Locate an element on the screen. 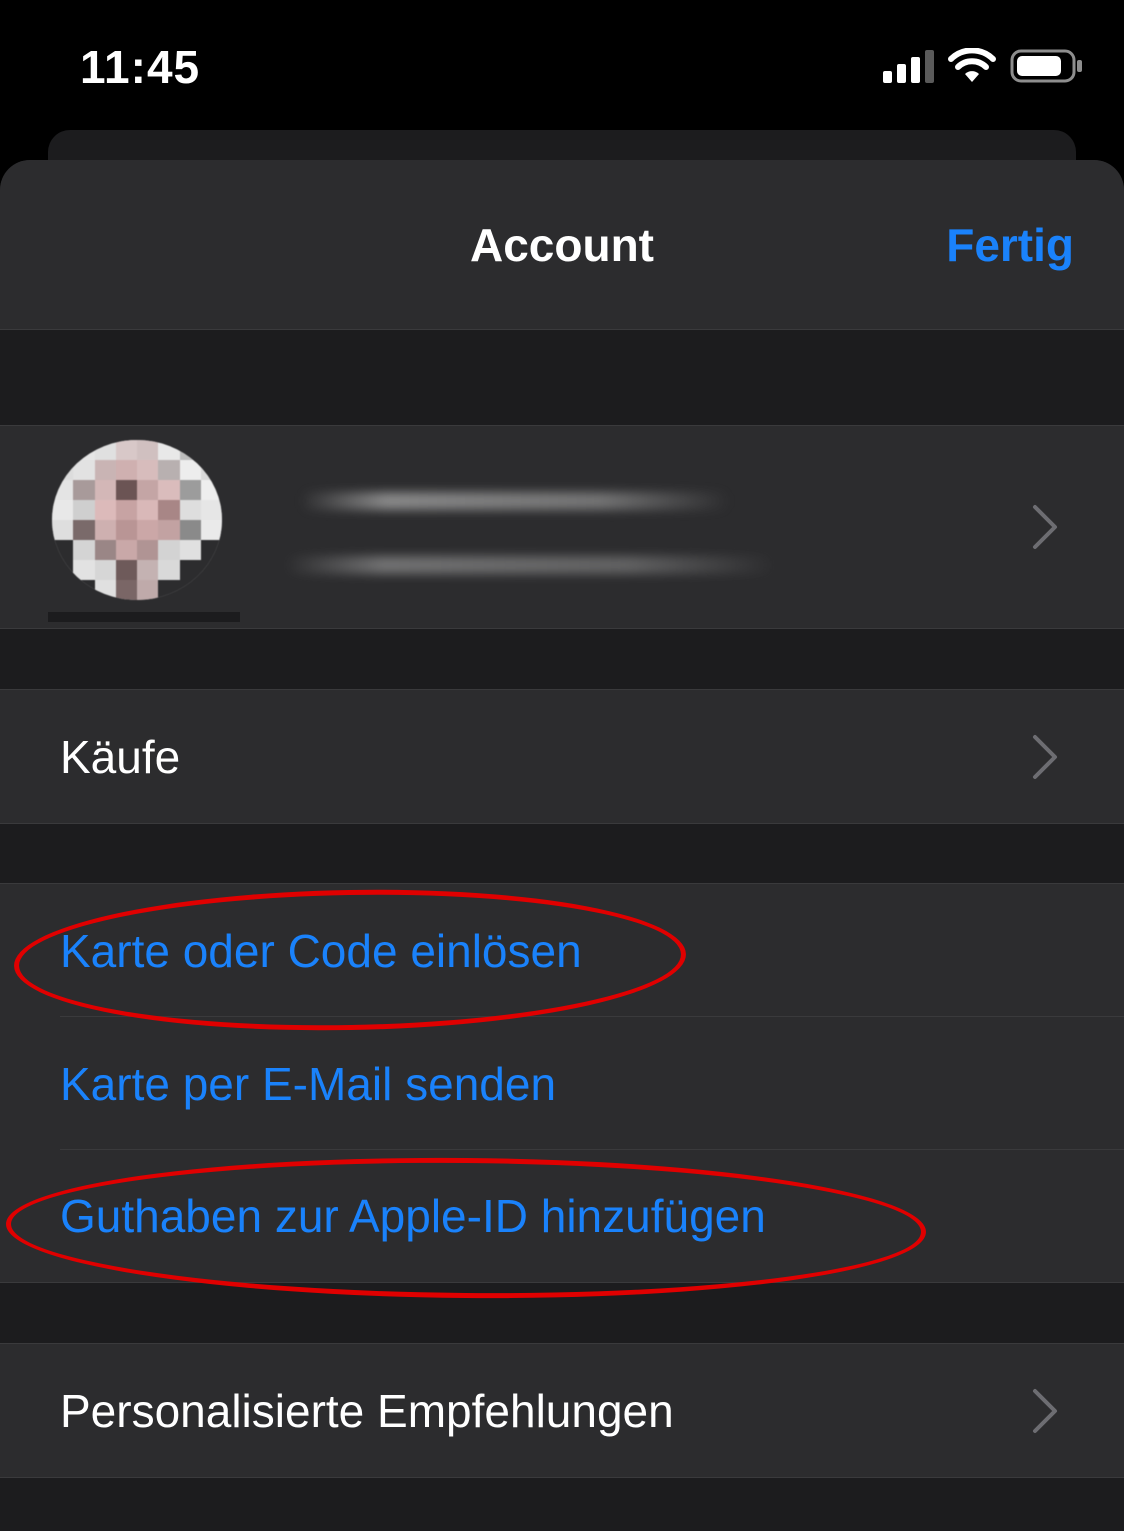  redeem-row: Karte oder Code einlösen is located at coordinates (562, 950).